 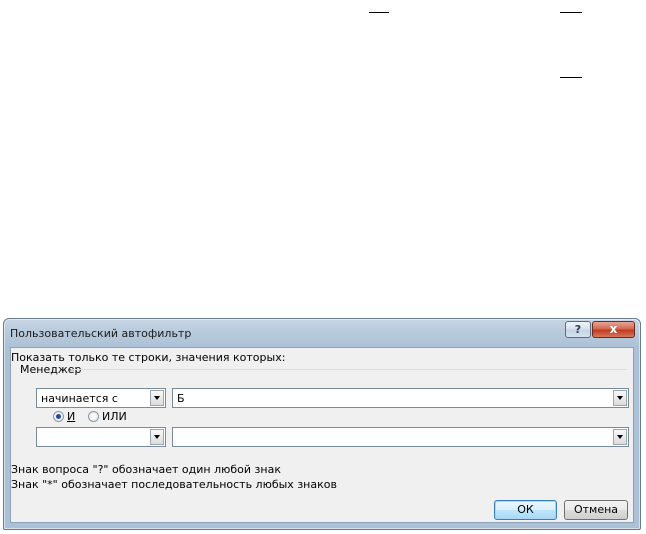 I want to click on condition1-value: Б, so click(x=181, y=398).